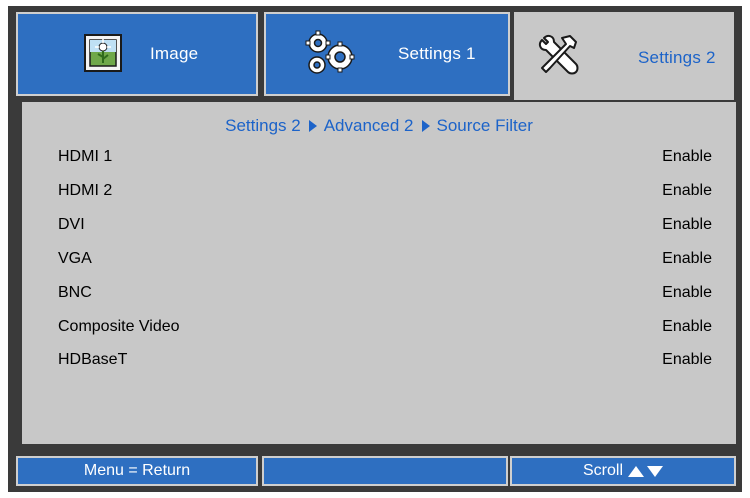  Describe the element at coordinates (677, 57) in the screenshot. I see `tab-label: Settings 2` at that location.